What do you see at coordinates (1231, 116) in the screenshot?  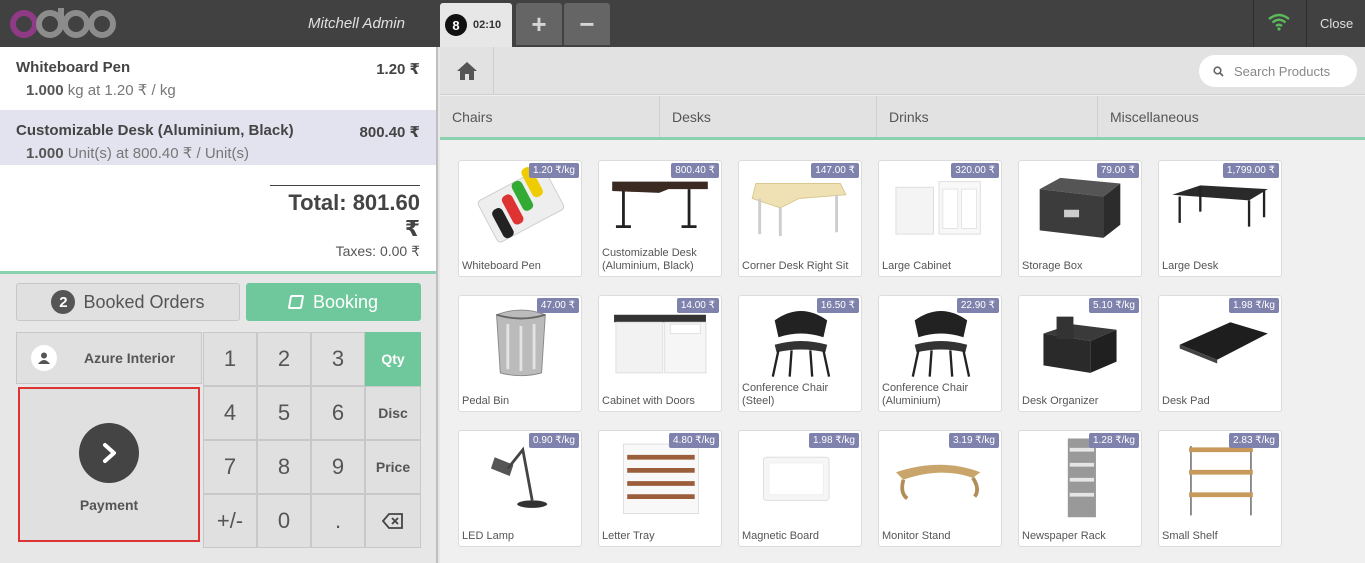 I see `category-miscellaneous: Miscellaneous` at bounding box center [1231, 116].